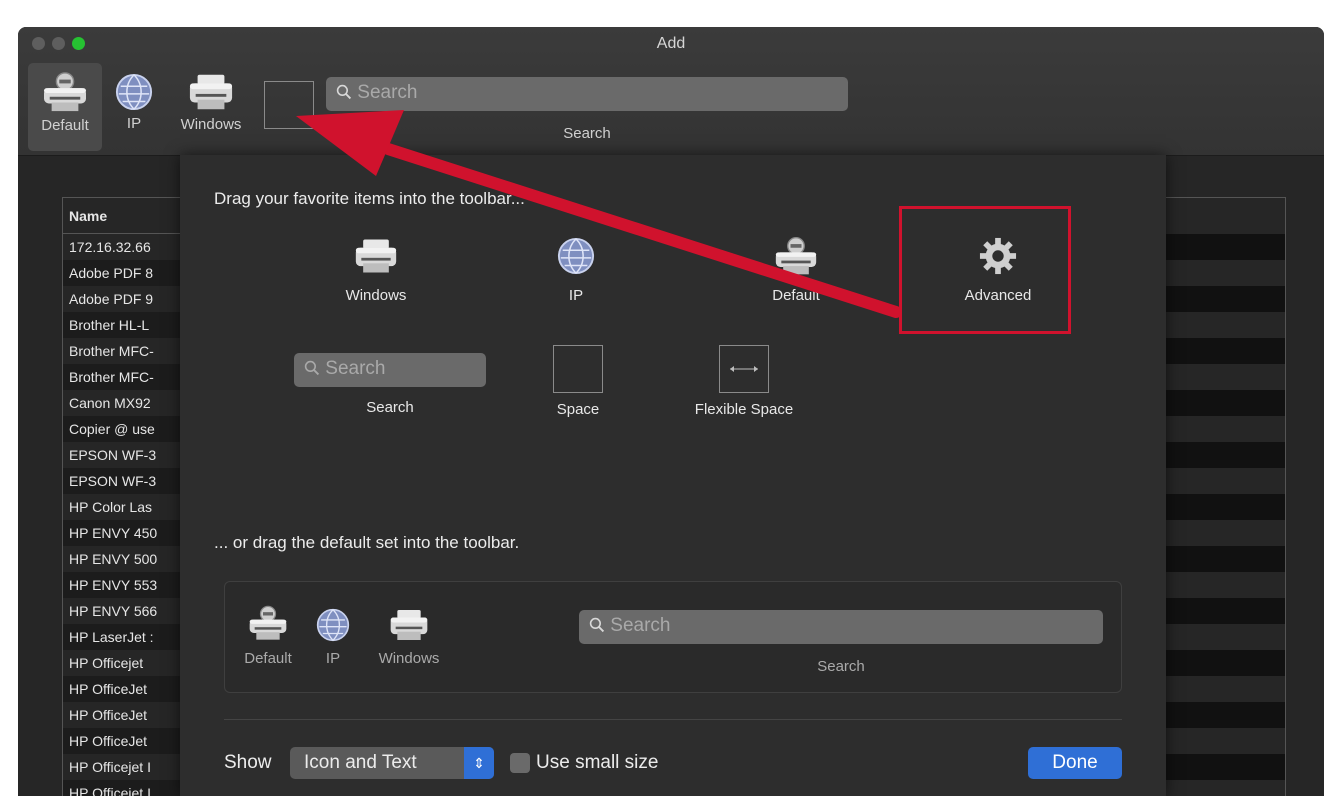  What do you see at coordinates (841, 666) in the screenshot?
I see `default-set-search-label: Search` at bounding box center [841, 666].